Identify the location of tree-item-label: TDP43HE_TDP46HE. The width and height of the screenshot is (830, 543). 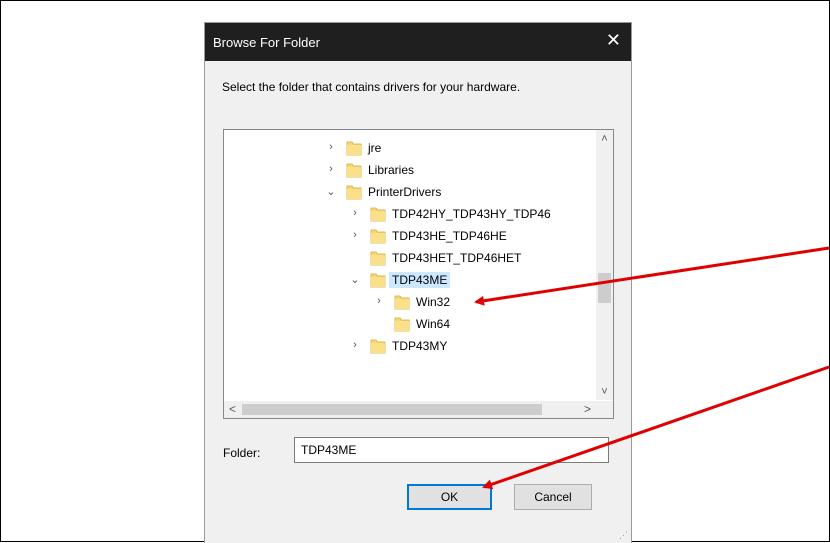
(449, 236).